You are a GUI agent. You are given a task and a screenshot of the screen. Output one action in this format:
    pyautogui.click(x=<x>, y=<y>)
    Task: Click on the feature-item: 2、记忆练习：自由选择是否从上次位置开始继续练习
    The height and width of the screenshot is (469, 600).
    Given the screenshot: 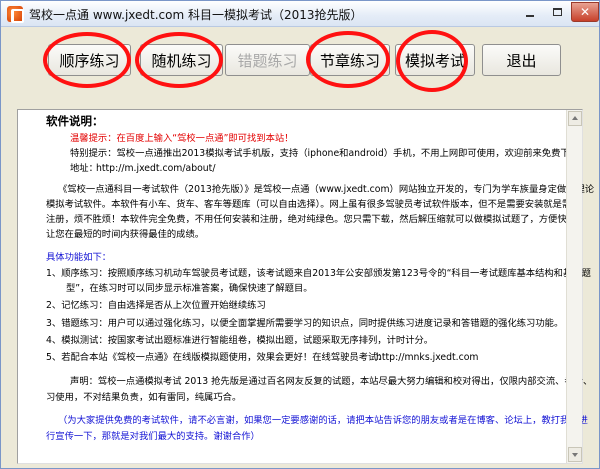 What is the action you would take?
    pyautogui.click(x=156, y=305)
    